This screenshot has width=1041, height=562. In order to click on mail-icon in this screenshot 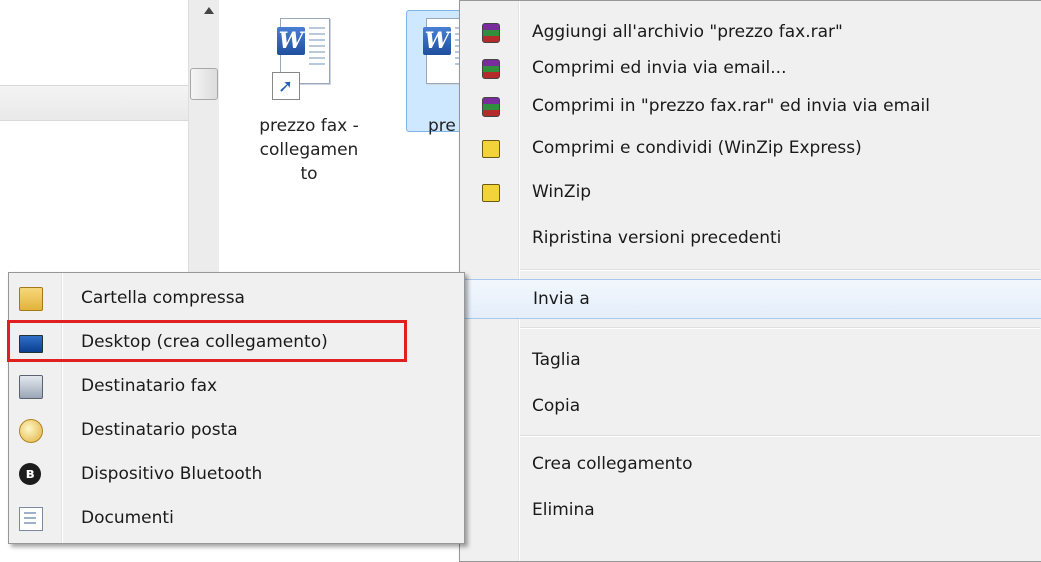, I will do `click(31, 431)`.